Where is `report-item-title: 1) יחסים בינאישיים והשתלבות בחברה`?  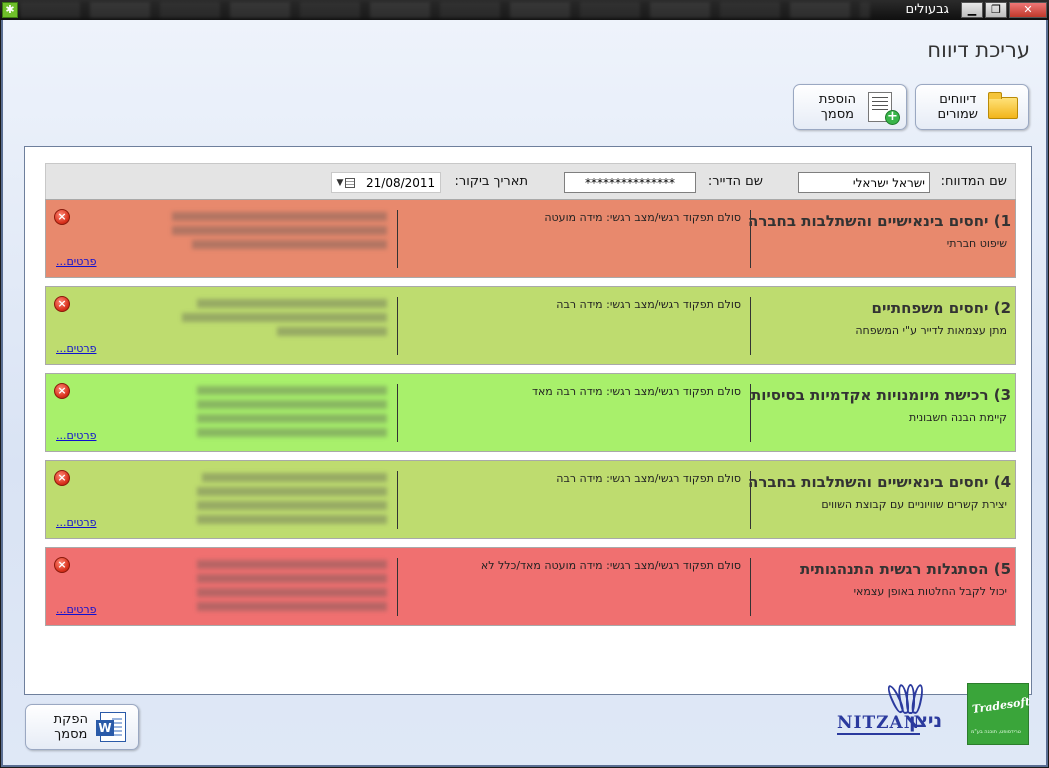
report-item-title: 1) יחסים בינאישיים והשתלבות בחברה is located at coordinates (879, 221).